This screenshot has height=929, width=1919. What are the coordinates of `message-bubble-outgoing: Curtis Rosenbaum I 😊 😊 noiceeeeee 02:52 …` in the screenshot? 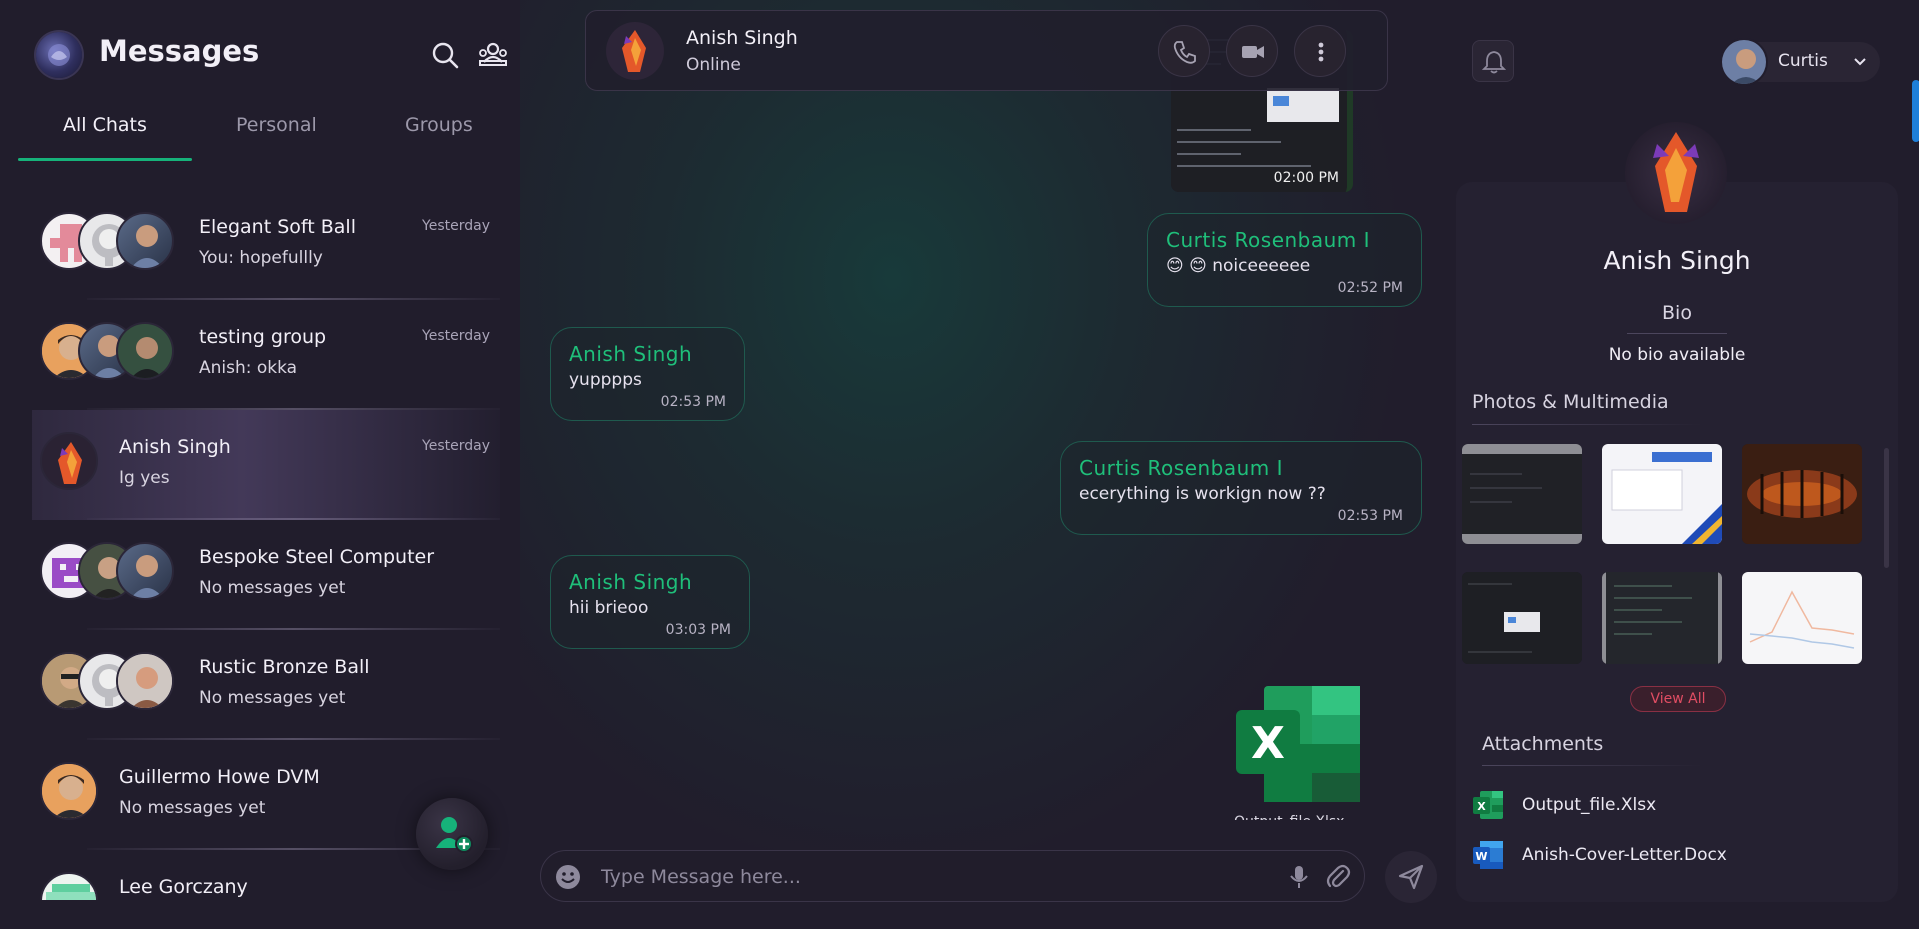 It's located at (1284, 260).